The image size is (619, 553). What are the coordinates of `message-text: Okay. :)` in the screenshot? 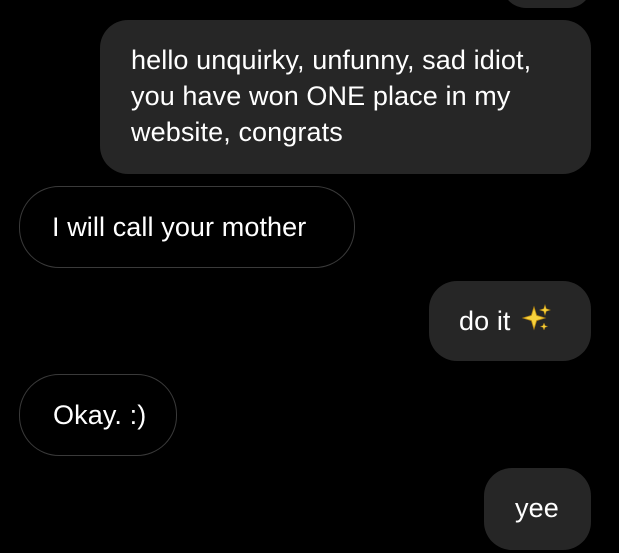 It's located at (100, 415).